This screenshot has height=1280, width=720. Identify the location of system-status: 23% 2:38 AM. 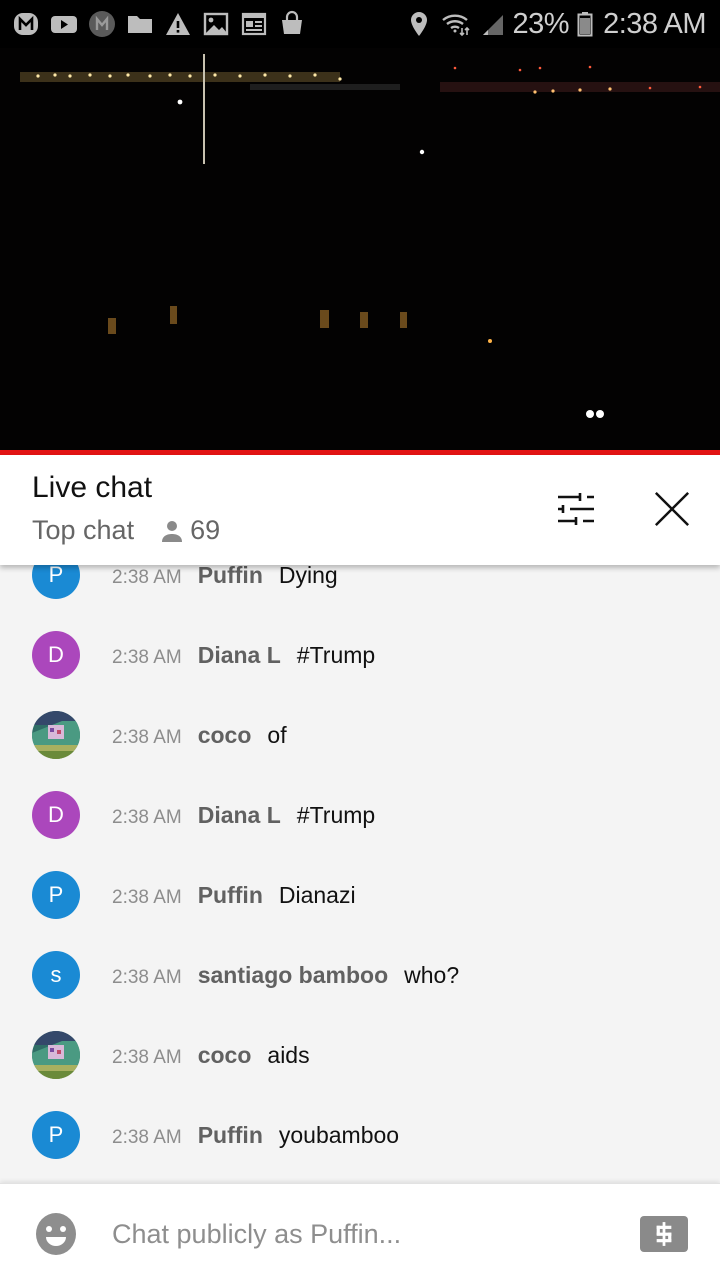
(555, 24).